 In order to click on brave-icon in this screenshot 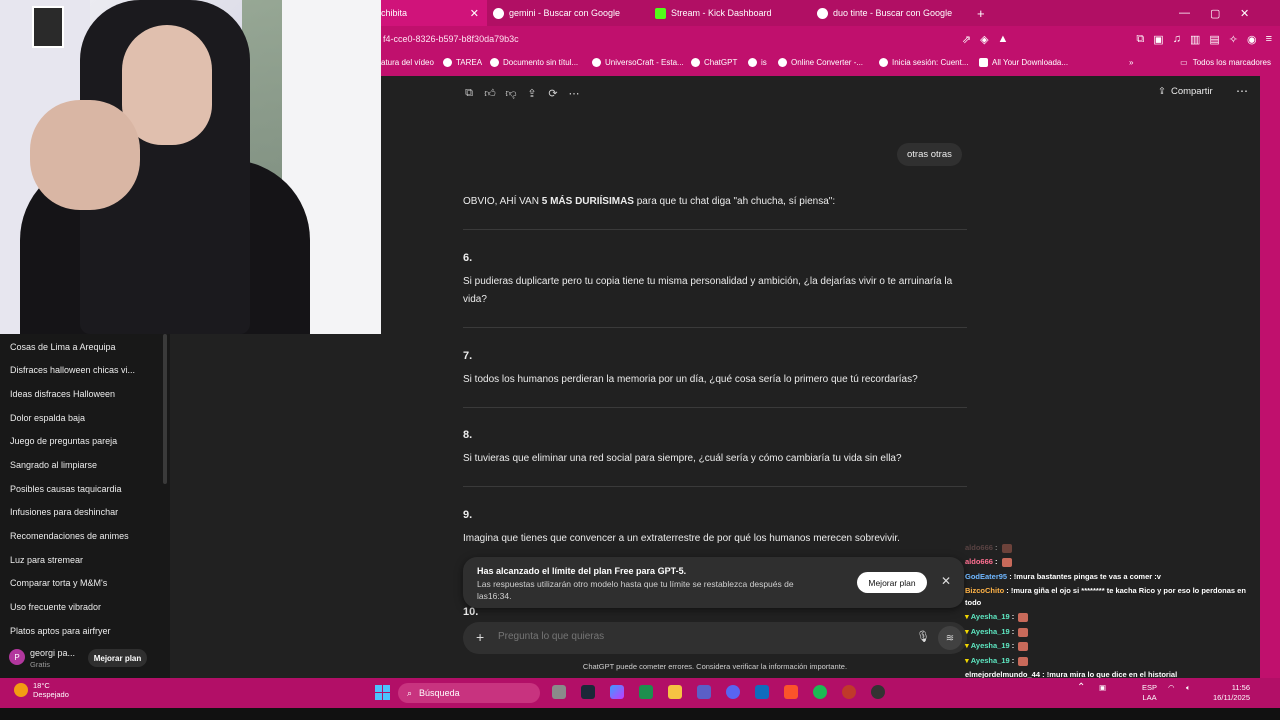, I will do `click(791, 692)`.